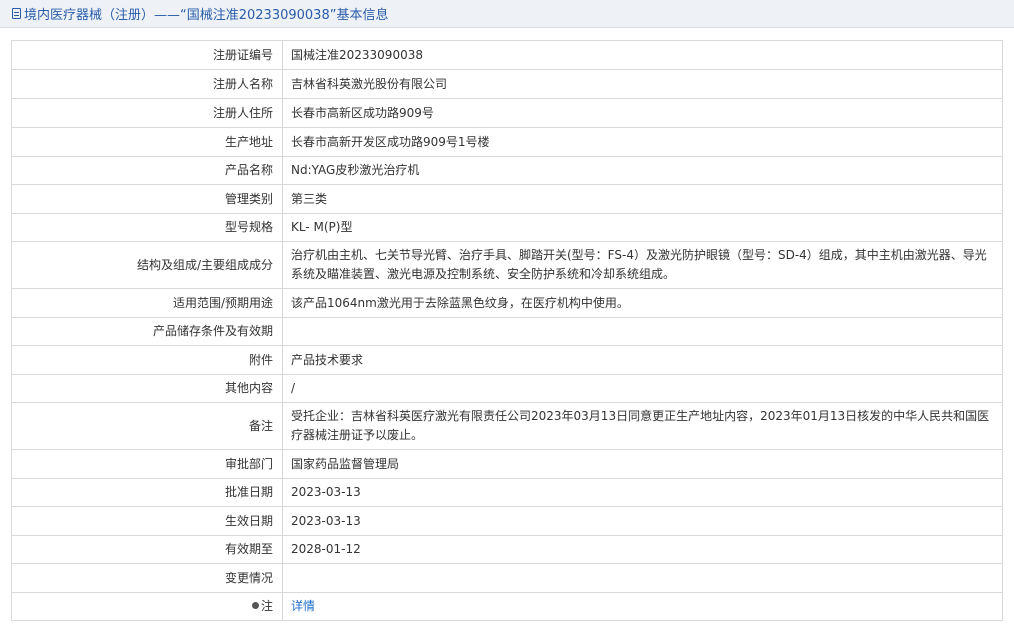  What do you see at coordinates (255, 605) in the screenshot?
I see `pin-icon` at bounding box center [255, 605].